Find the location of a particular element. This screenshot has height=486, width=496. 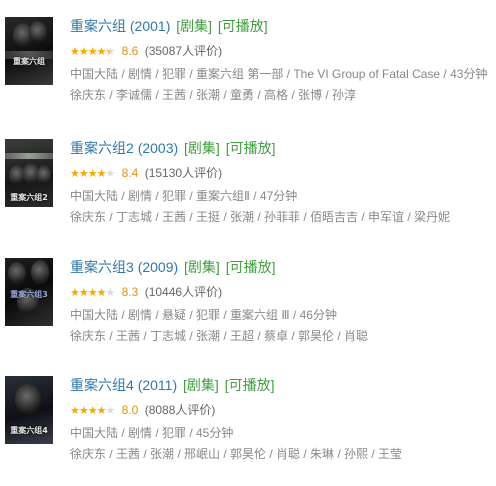

poster-image: 重案六组2 is located at coordinates (29, 173).